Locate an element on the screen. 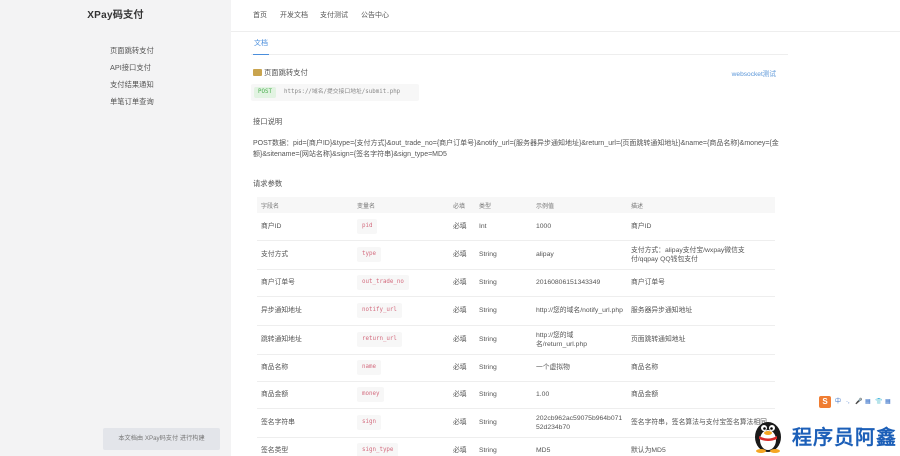 This screenshot has height=456, width=900. desc-title: 接口说明 is located at coordinates (268, 121).